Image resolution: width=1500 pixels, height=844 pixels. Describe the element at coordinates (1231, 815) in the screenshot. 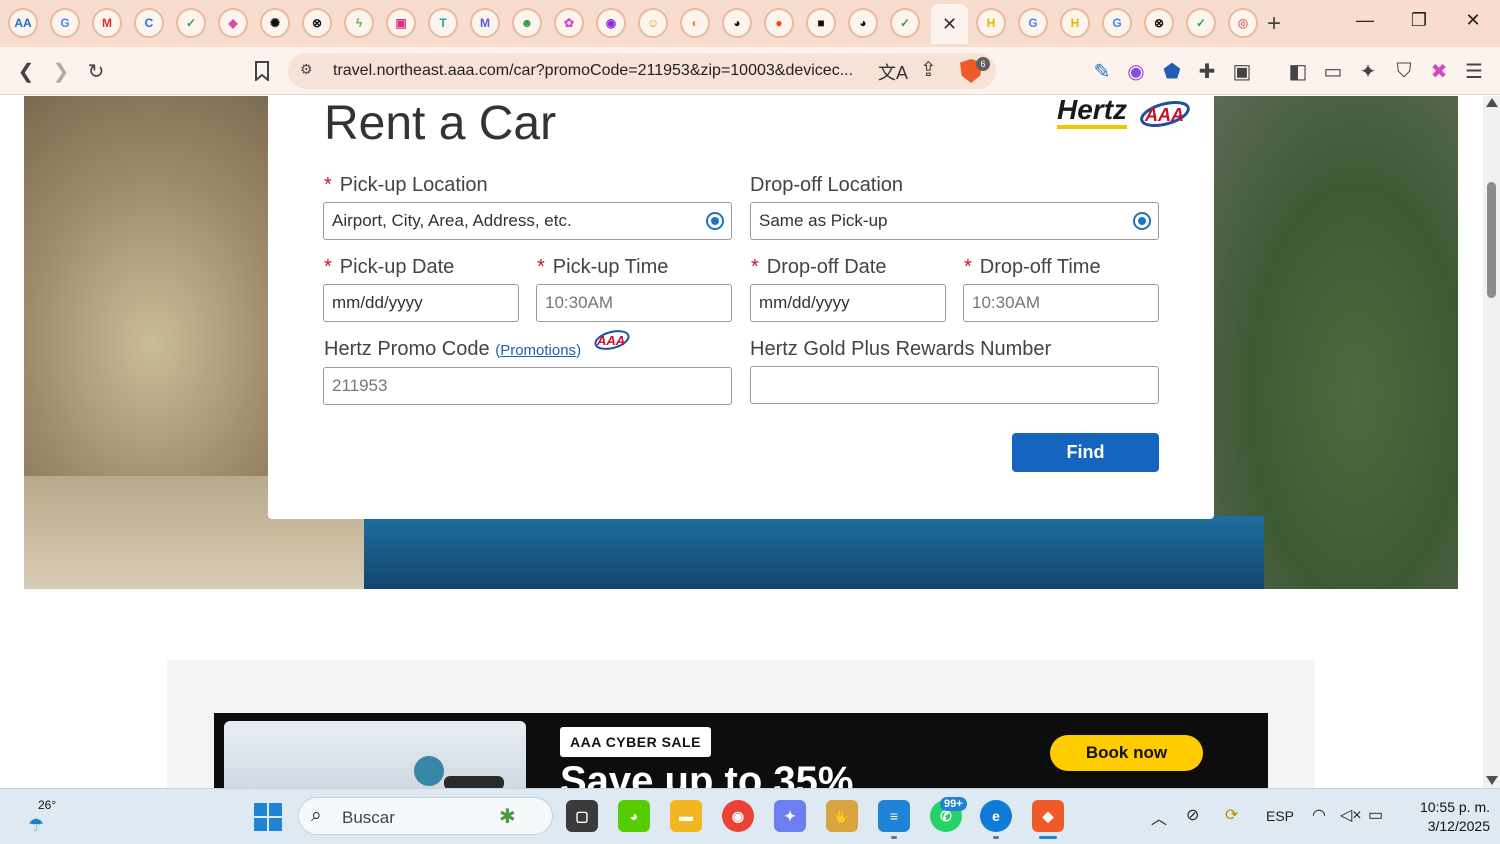

I see `sync-icon: ⟳` at that location.